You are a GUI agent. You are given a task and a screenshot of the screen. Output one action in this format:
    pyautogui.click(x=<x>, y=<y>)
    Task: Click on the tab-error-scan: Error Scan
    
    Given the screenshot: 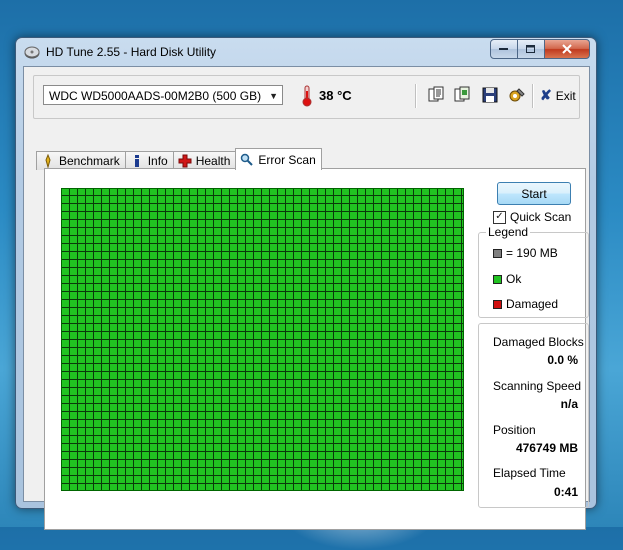 What is the action you would take?
    pyautogui.click(x=278, y=159)
    